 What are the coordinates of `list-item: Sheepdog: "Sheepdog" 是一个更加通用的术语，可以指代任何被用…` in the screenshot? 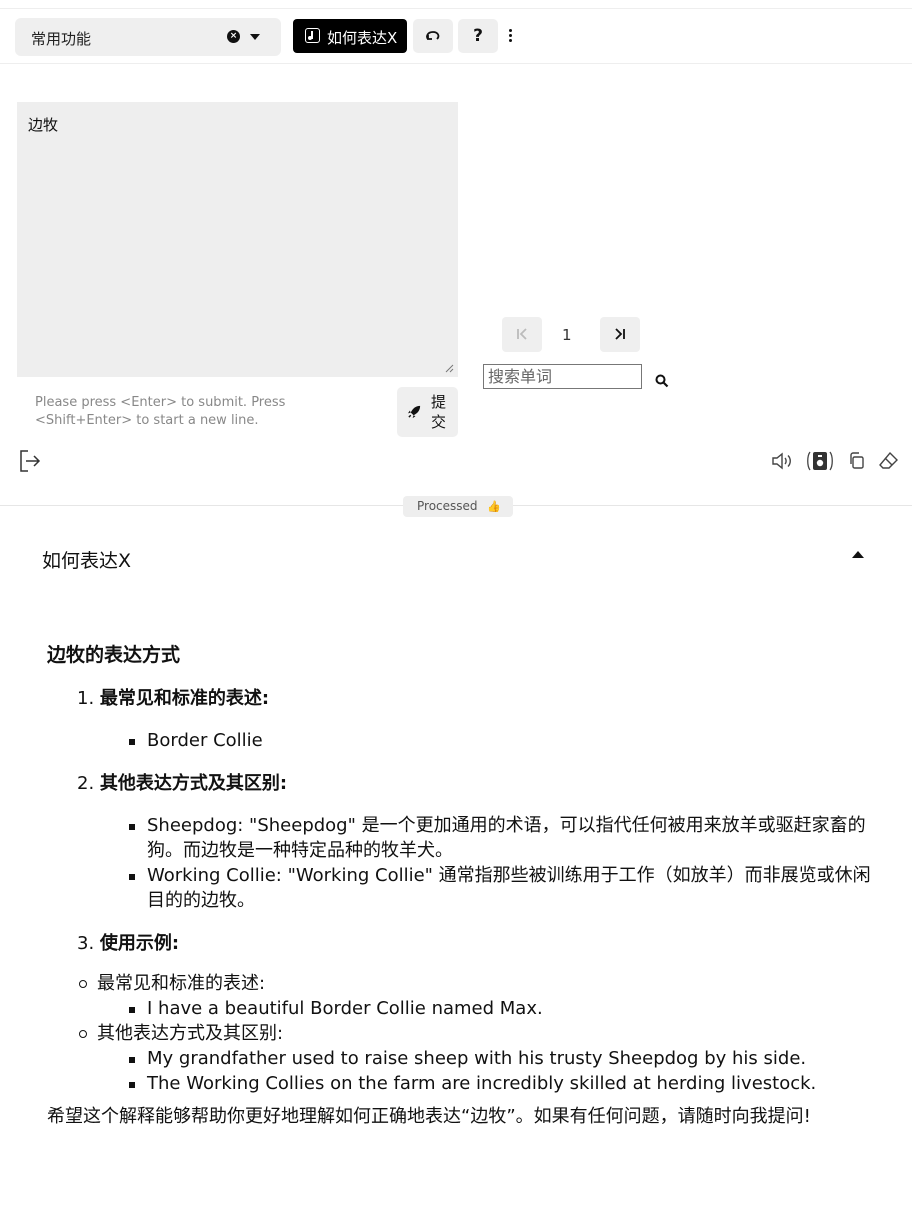 It's located at (503, 838).